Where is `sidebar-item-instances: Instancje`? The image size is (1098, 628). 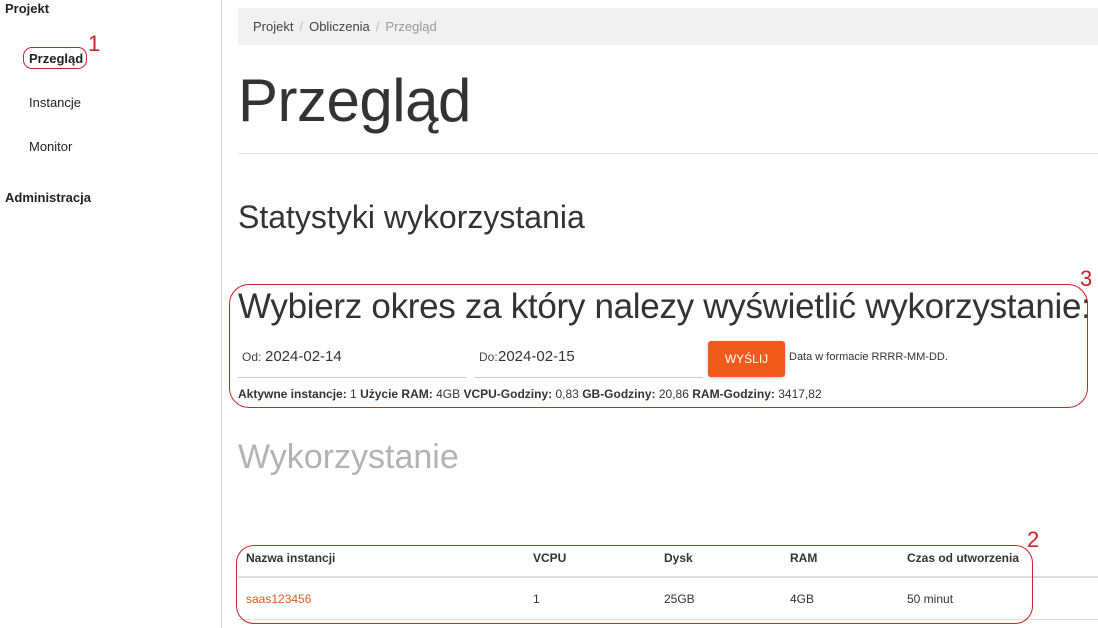 sidebar-item-instances: Instancje is located at coordinates (55, 102).